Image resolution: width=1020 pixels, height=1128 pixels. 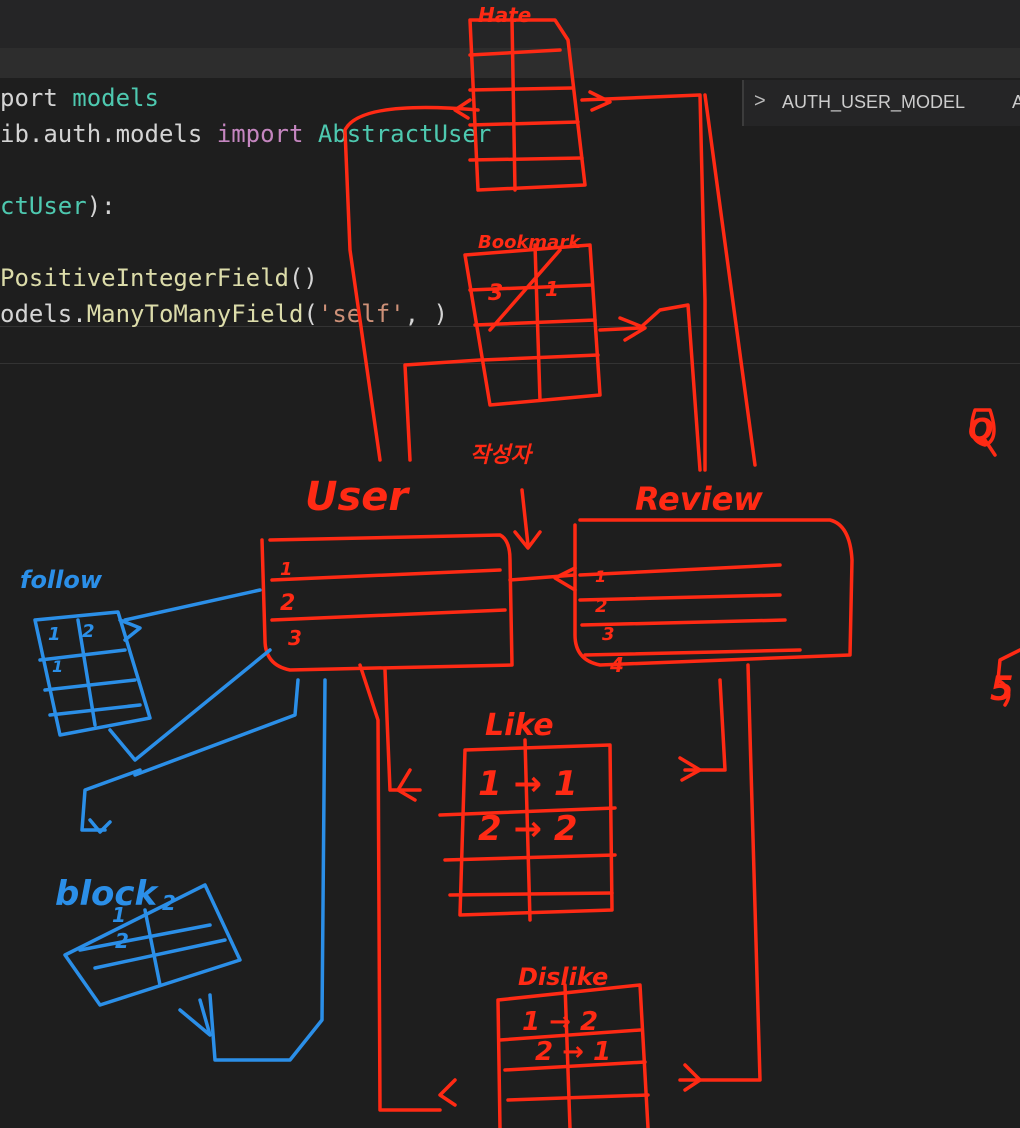 I want to click on block-label: block, so click(x=107, y=894).